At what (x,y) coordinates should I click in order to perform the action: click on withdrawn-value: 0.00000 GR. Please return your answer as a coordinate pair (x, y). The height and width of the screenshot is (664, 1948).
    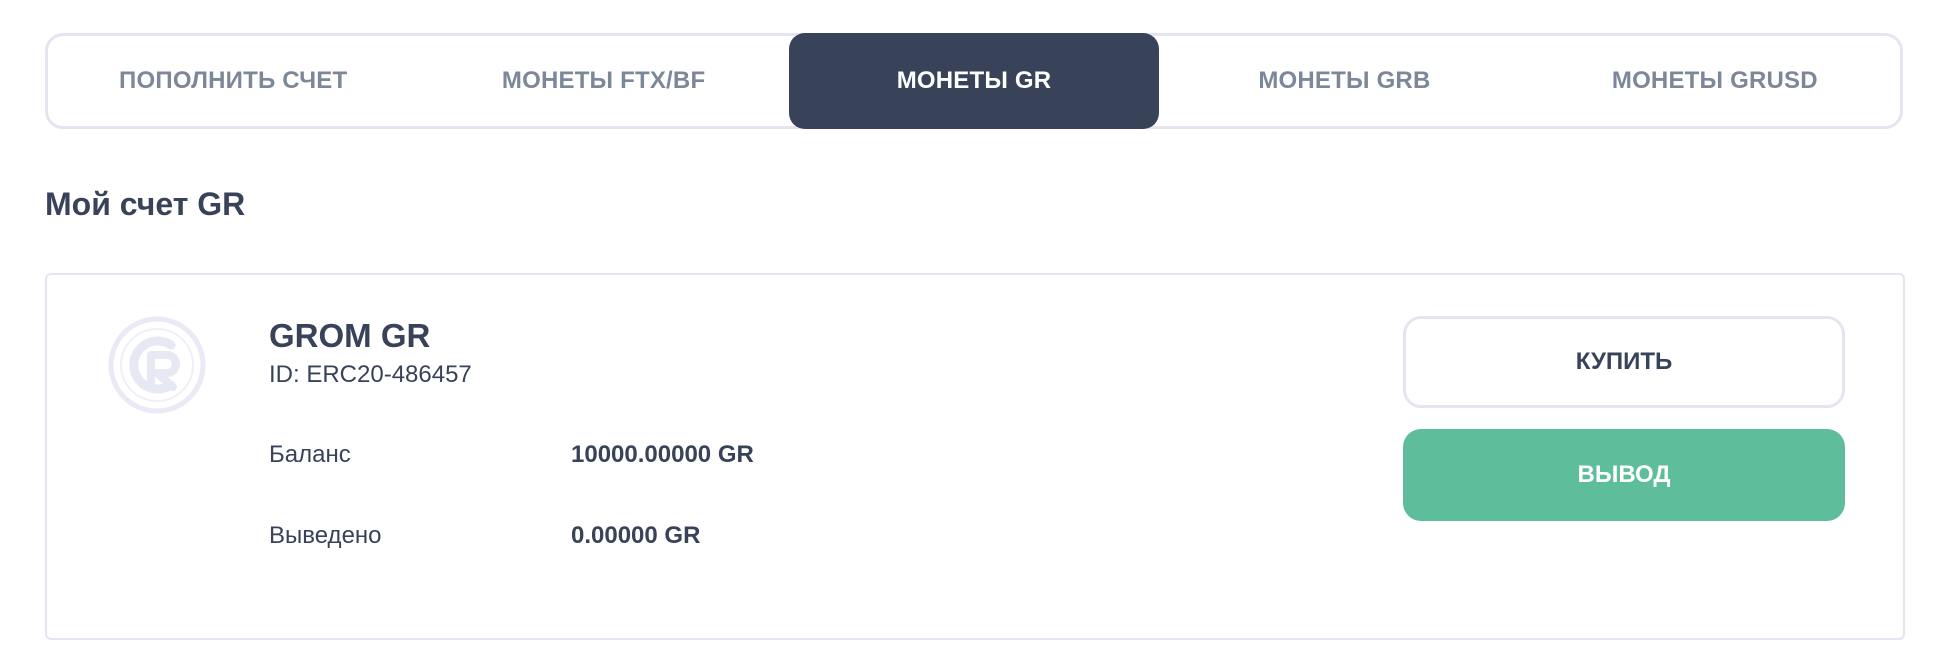
    Looking at the image, I should click on (636, 535).